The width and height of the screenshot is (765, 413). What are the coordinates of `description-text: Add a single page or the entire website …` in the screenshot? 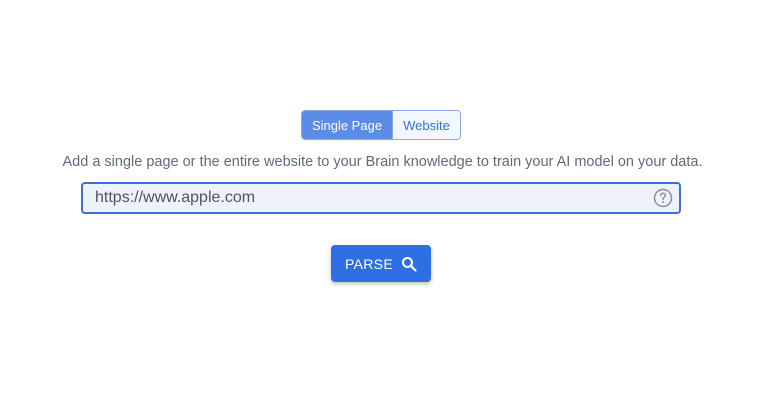 It's located at (382, 162).